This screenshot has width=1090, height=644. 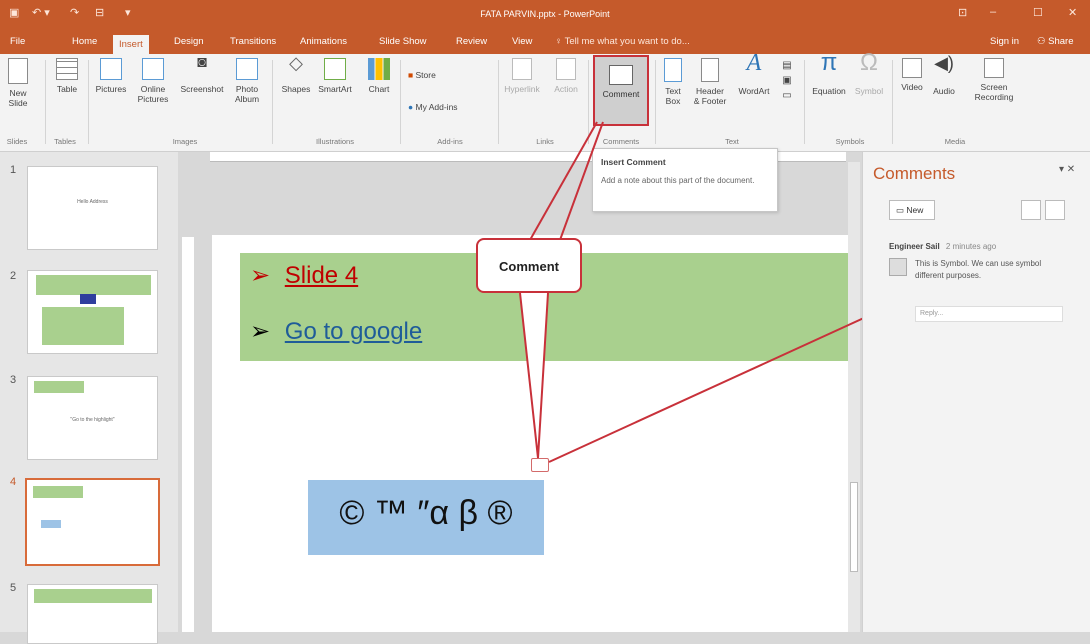 What do you see at coordinates (719, 384) in the screenshot?
I see `arrow-to-comment-line` at bounding box center [719, 384].